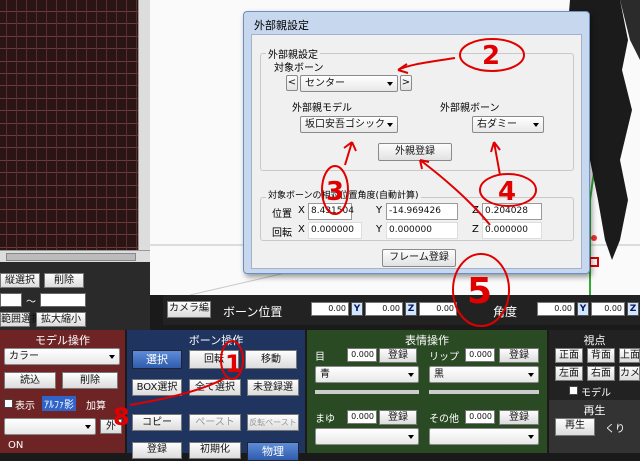 This screenshot has height=461, width=640. I want to click on pos-z-axis: Z, so click(475, 210).